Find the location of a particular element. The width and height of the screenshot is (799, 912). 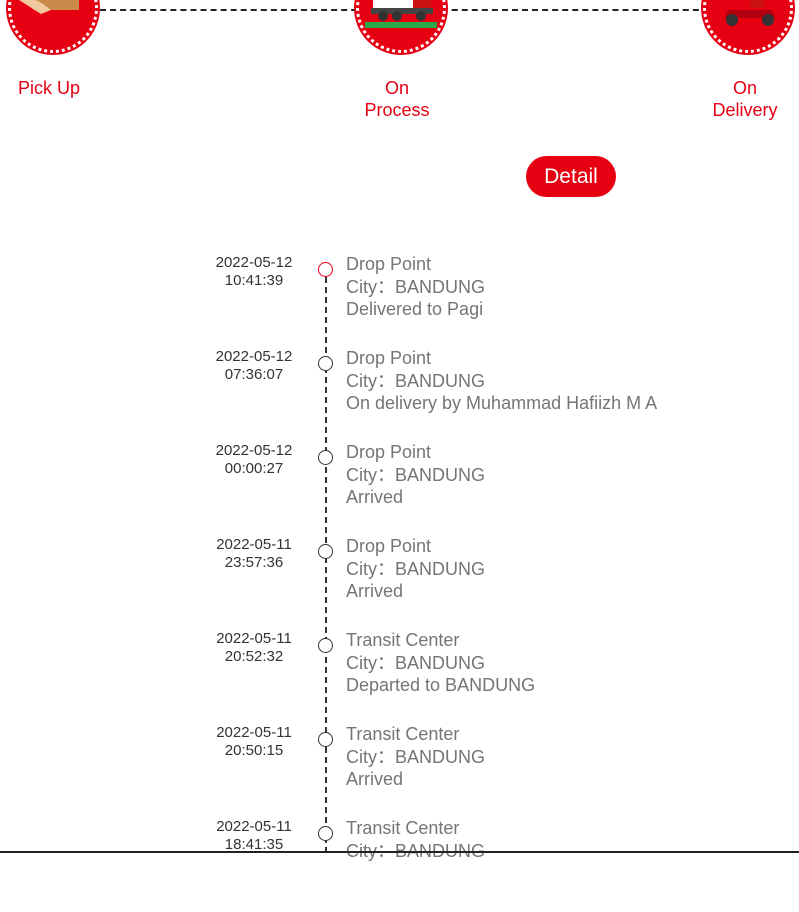

timeline-datetime: 2022-05-12 00:00:27 is located at coordinates (254, 459).